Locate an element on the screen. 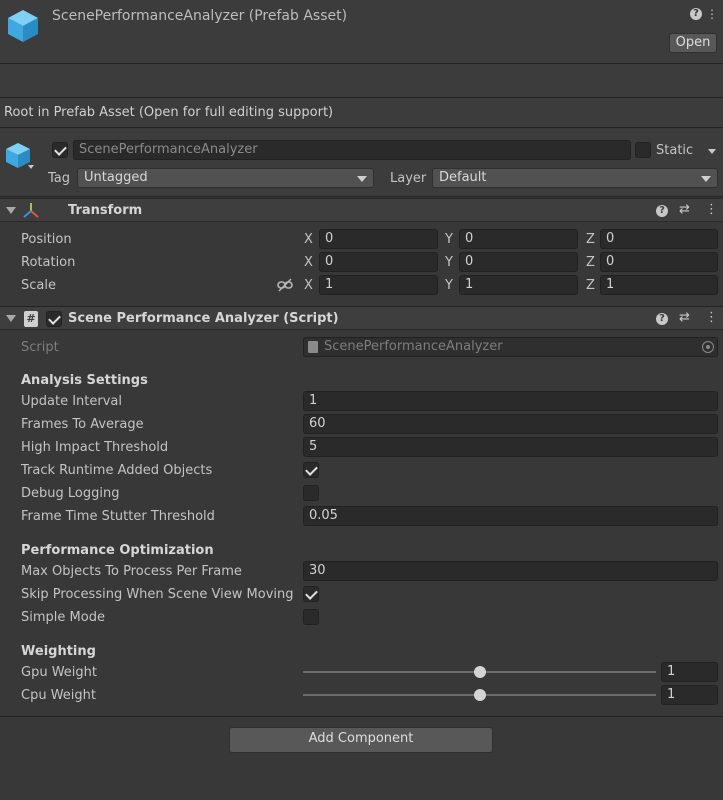 The height and width of the screenshot is (800, 723). tag-dropdown: Untagged is located at coordinates (225, 178).